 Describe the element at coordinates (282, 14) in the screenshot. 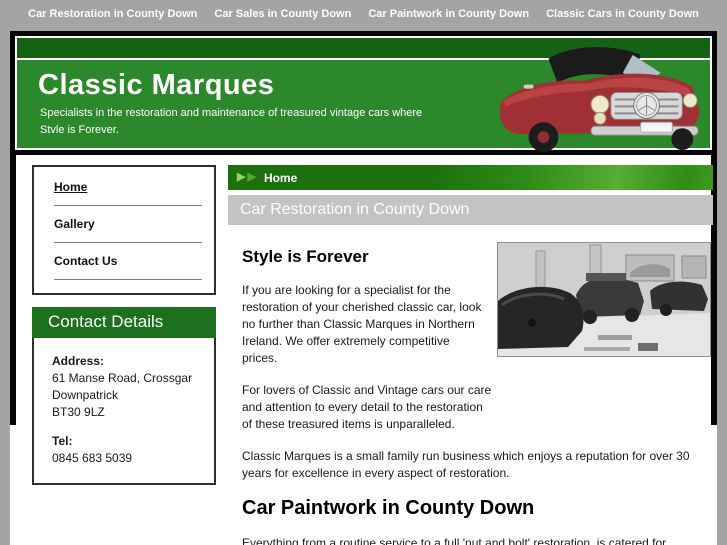

I see `toplink-car-sales: Car Sales in County Down` at that location.